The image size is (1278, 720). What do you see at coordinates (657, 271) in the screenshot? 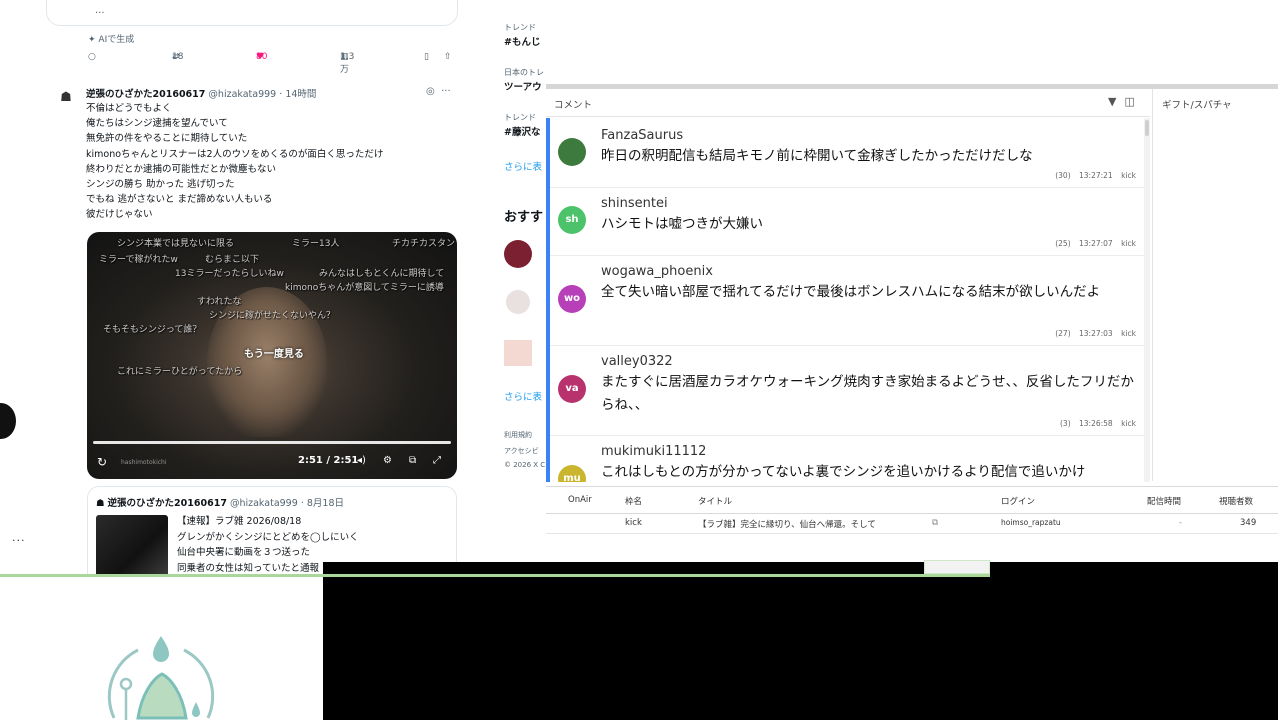
I see `comment-username: wogawa_phoenix` at bounding box center [657, 271].